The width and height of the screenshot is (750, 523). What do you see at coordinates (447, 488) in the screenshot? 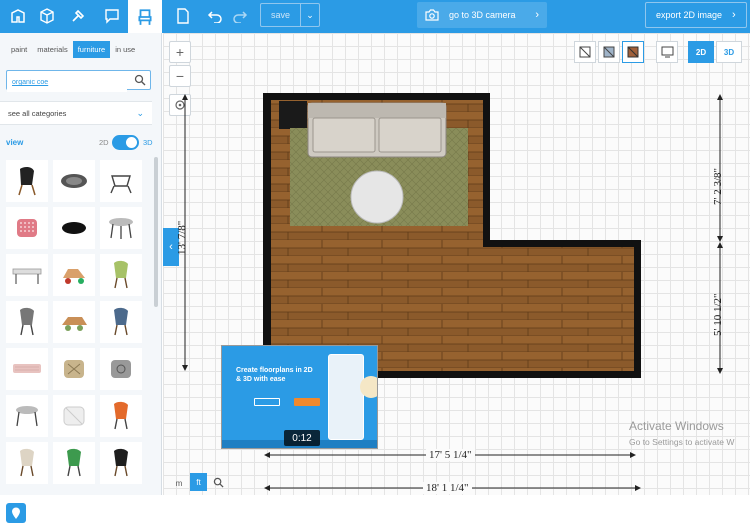
I see `dimension-width-outer: 18' 1 1/4"` at bounding box center [447, 488].